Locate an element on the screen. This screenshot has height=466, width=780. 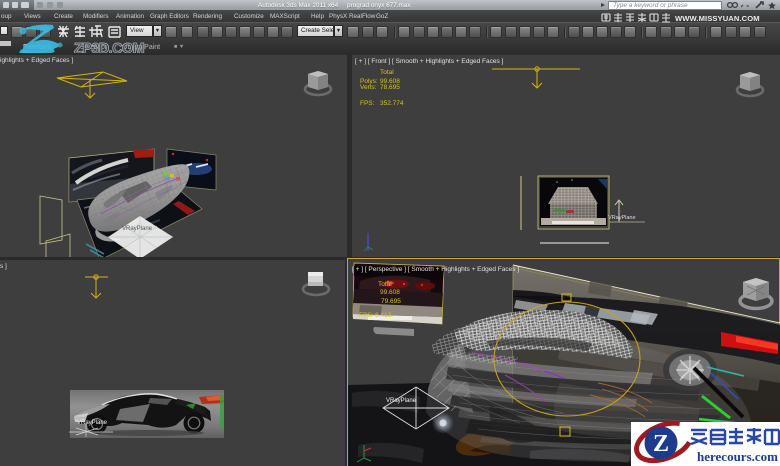
svg-text: Verts: is located at coordinates (368, 87).